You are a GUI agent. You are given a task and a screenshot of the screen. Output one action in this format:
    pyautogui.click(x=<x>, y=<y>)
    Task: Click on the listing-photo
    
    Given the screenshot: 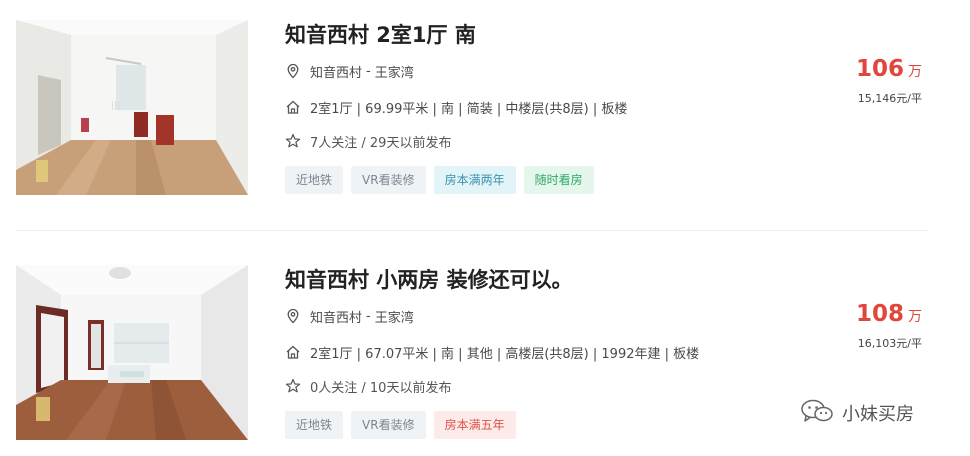 What is the action you would take?
    pyautogui.click(x=132, y=352)
    